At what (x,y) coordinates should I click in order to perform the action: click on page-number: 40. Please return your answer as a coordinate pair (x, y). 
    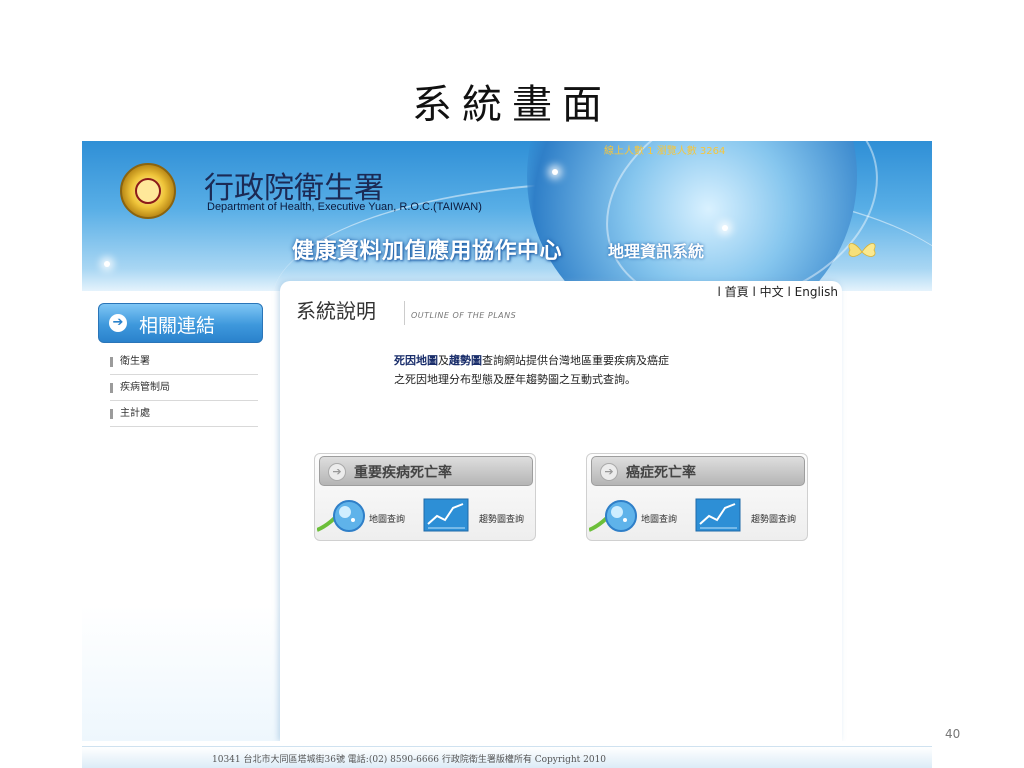
    Looking at the image, I should click on (953, 734).